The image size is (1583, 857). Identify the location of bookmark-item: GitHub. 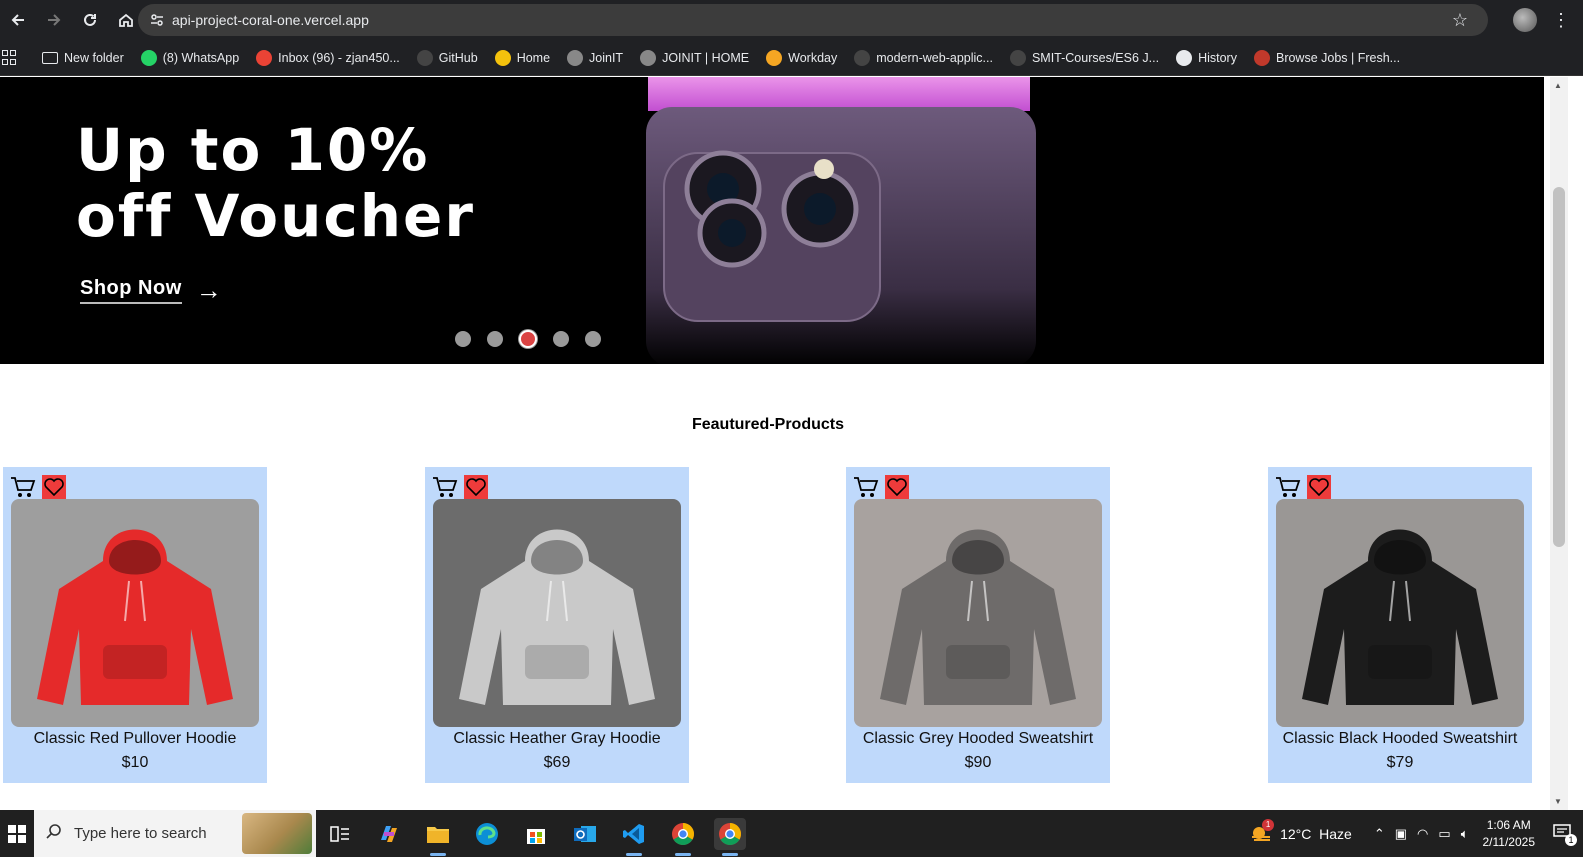
(447, 57).